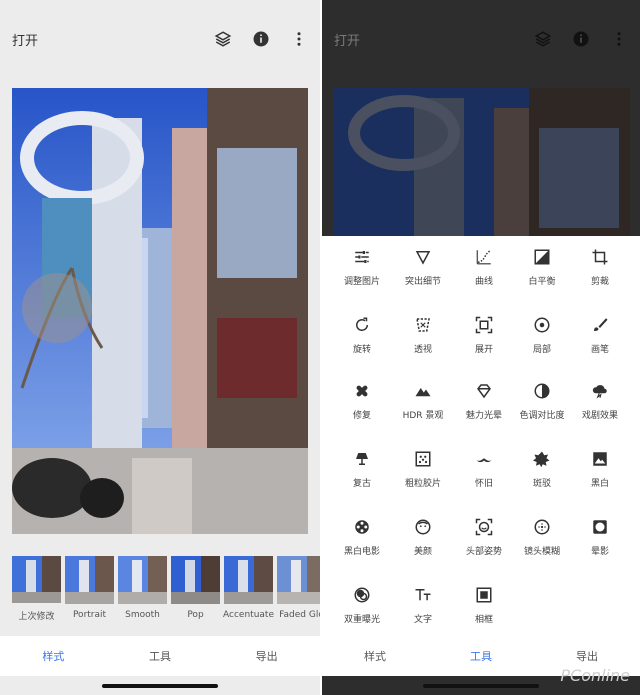 Image resolution: width=640 pixels, height=695 pixels. I want to click on tool-lens-blur: 镜头模糊, so click(542, 537).